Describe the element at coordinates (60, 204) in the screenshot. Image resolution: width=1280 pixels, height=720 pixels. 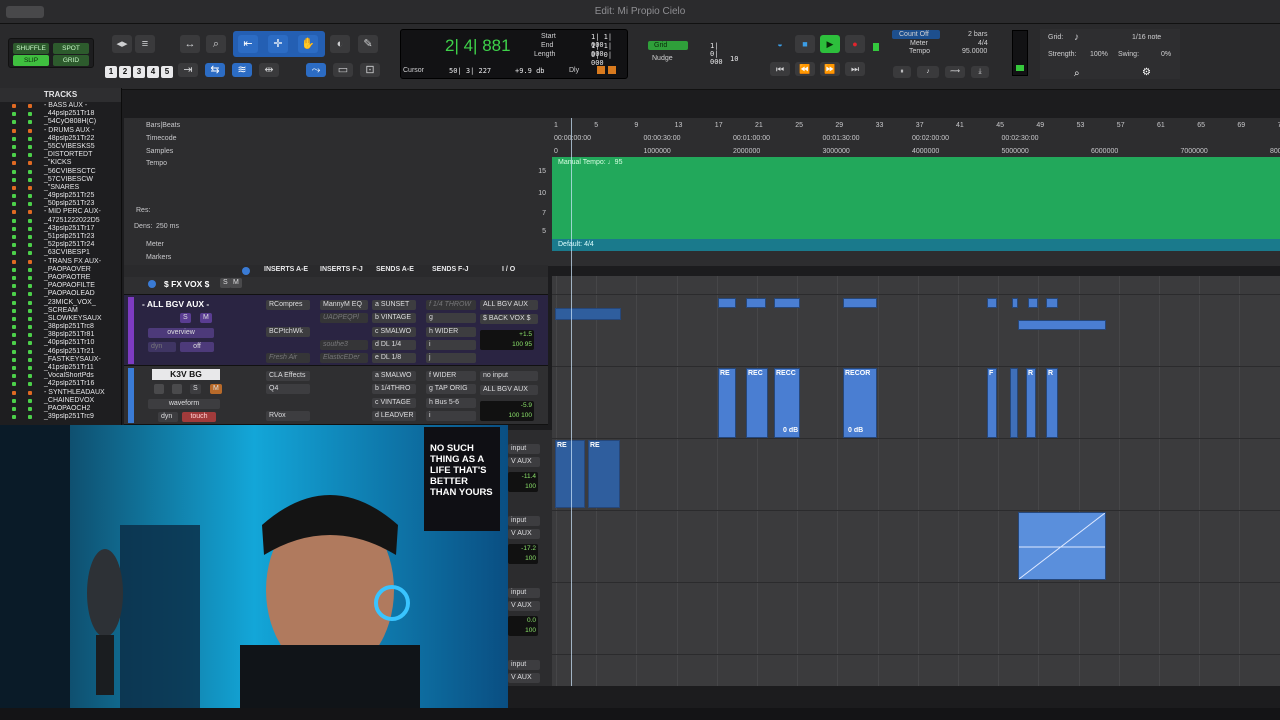
I see `track-list-item: _50pslp251Tr23` at that location.